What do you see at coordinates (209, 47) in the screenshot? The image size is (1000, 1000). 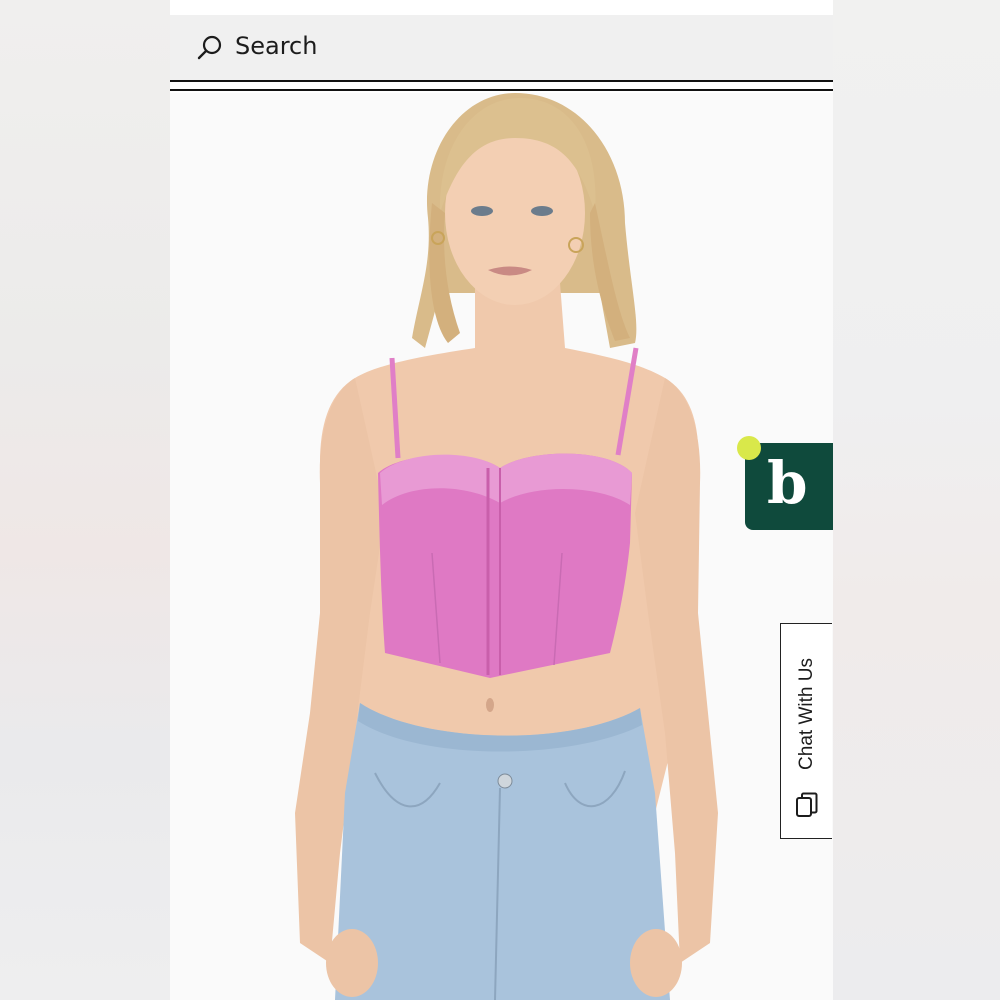 I see `search-icon` at bounding box center [209, 47].